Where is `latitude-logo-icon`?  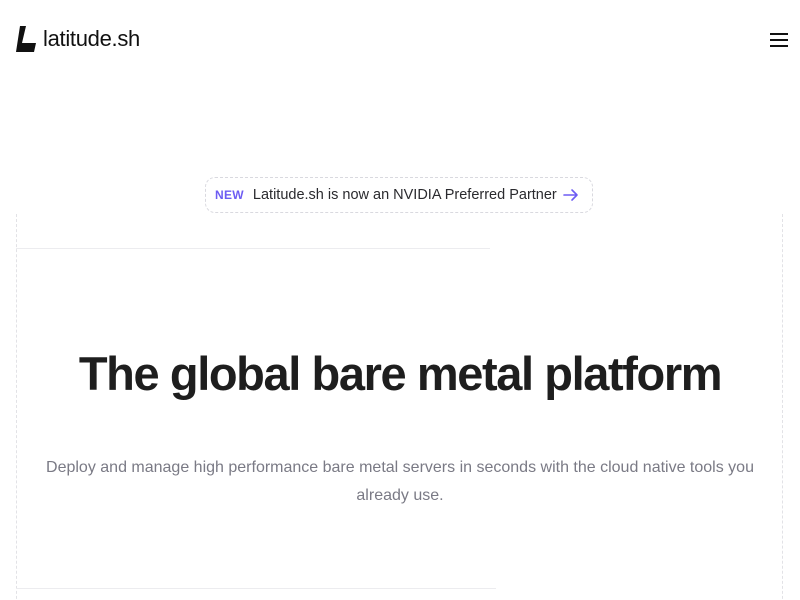 latitude-logo-icon is located at coordinates (26, 39).